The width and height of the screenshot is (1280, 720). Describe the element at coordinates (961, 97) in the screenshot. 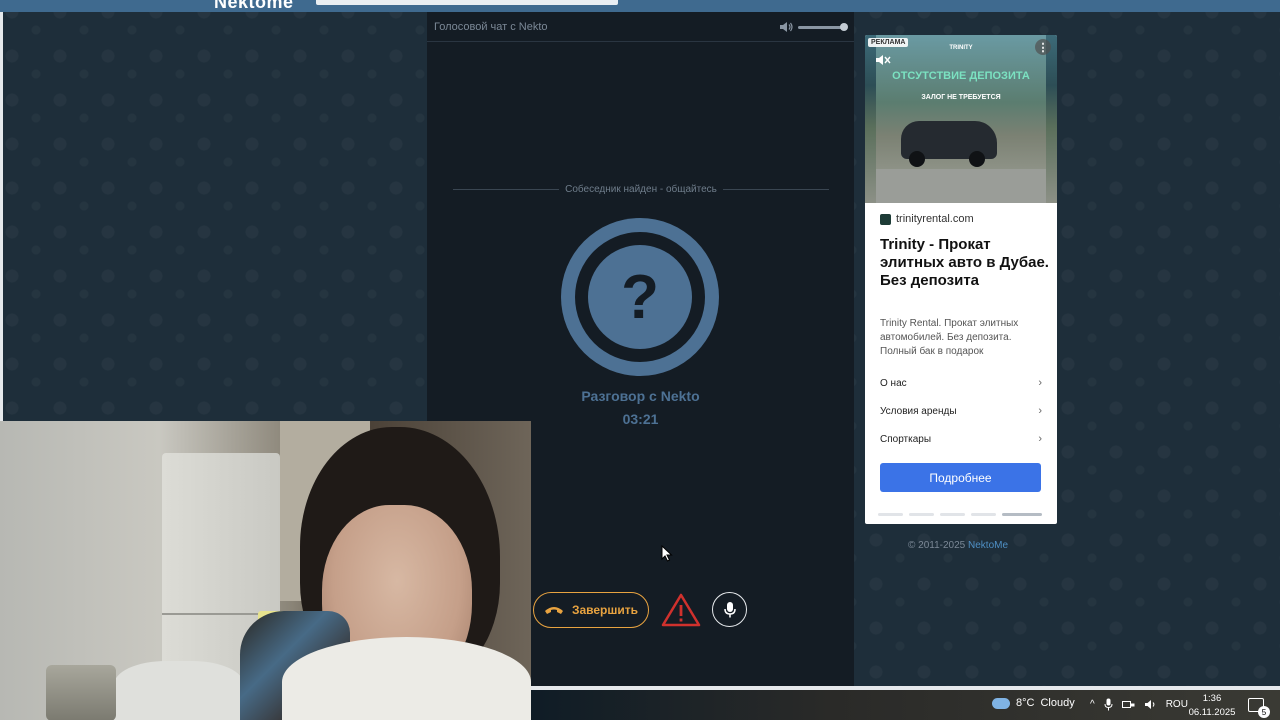

I see `ad-image-subheadline: ЗАЛОГ НЕ ТРЕБУЕТСЯ` at that location.